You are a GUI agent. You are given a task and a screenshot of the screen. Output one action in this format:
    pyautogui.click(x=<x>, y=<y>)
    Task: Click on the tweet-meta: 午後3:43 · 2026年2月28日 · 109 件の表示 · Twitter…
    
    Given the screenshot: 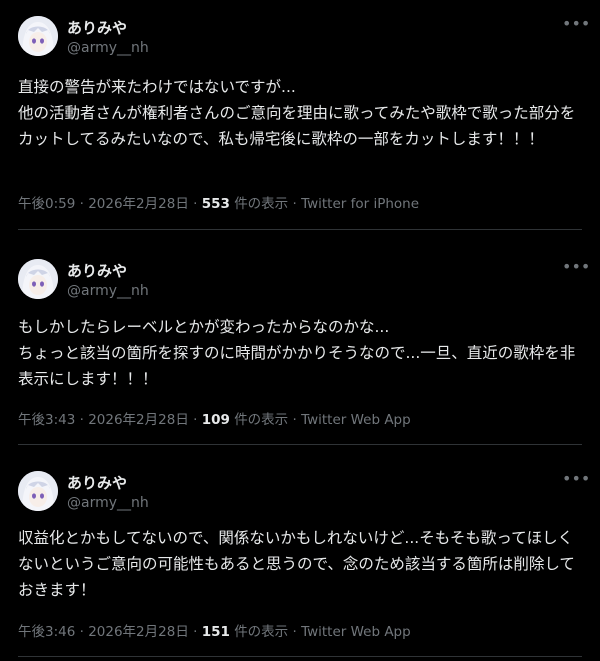 What is the action you would take?
    pyautogui.click(x=214, y=418)
    